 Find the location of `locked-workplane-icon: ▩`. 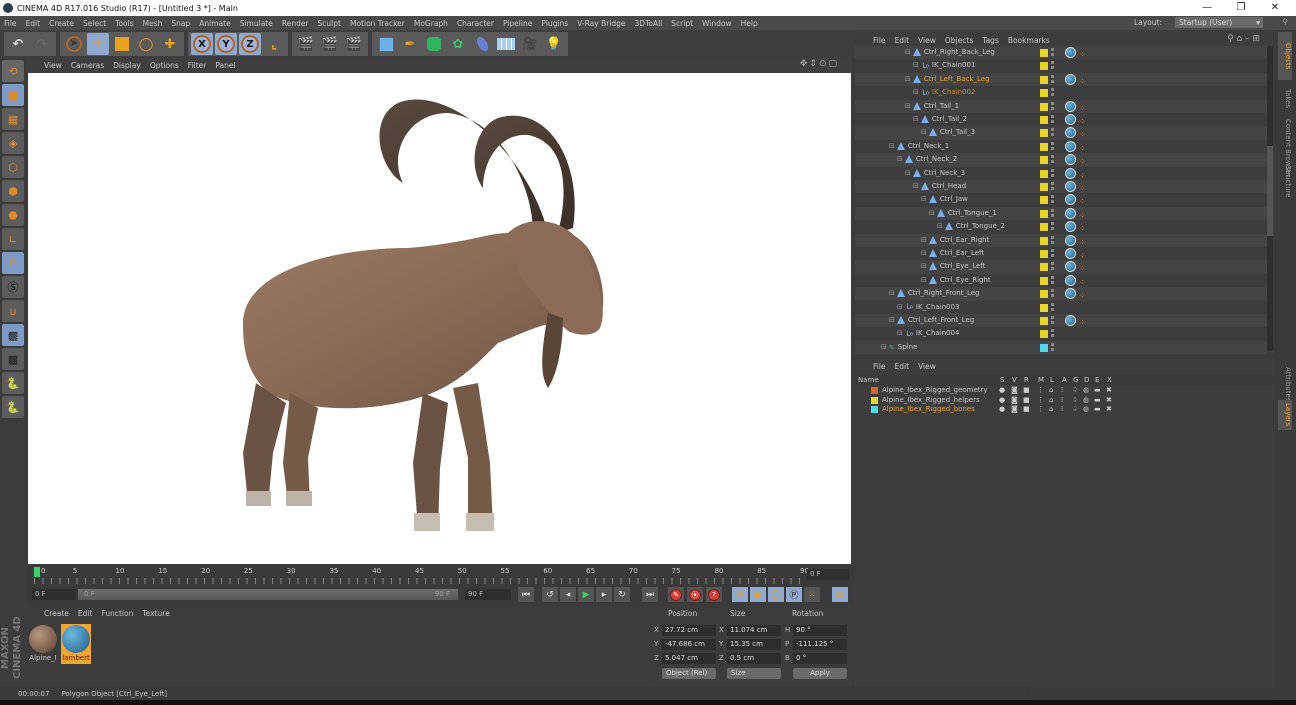

locked-workplane-icon: ▩ is located at coordinates (13, 335).